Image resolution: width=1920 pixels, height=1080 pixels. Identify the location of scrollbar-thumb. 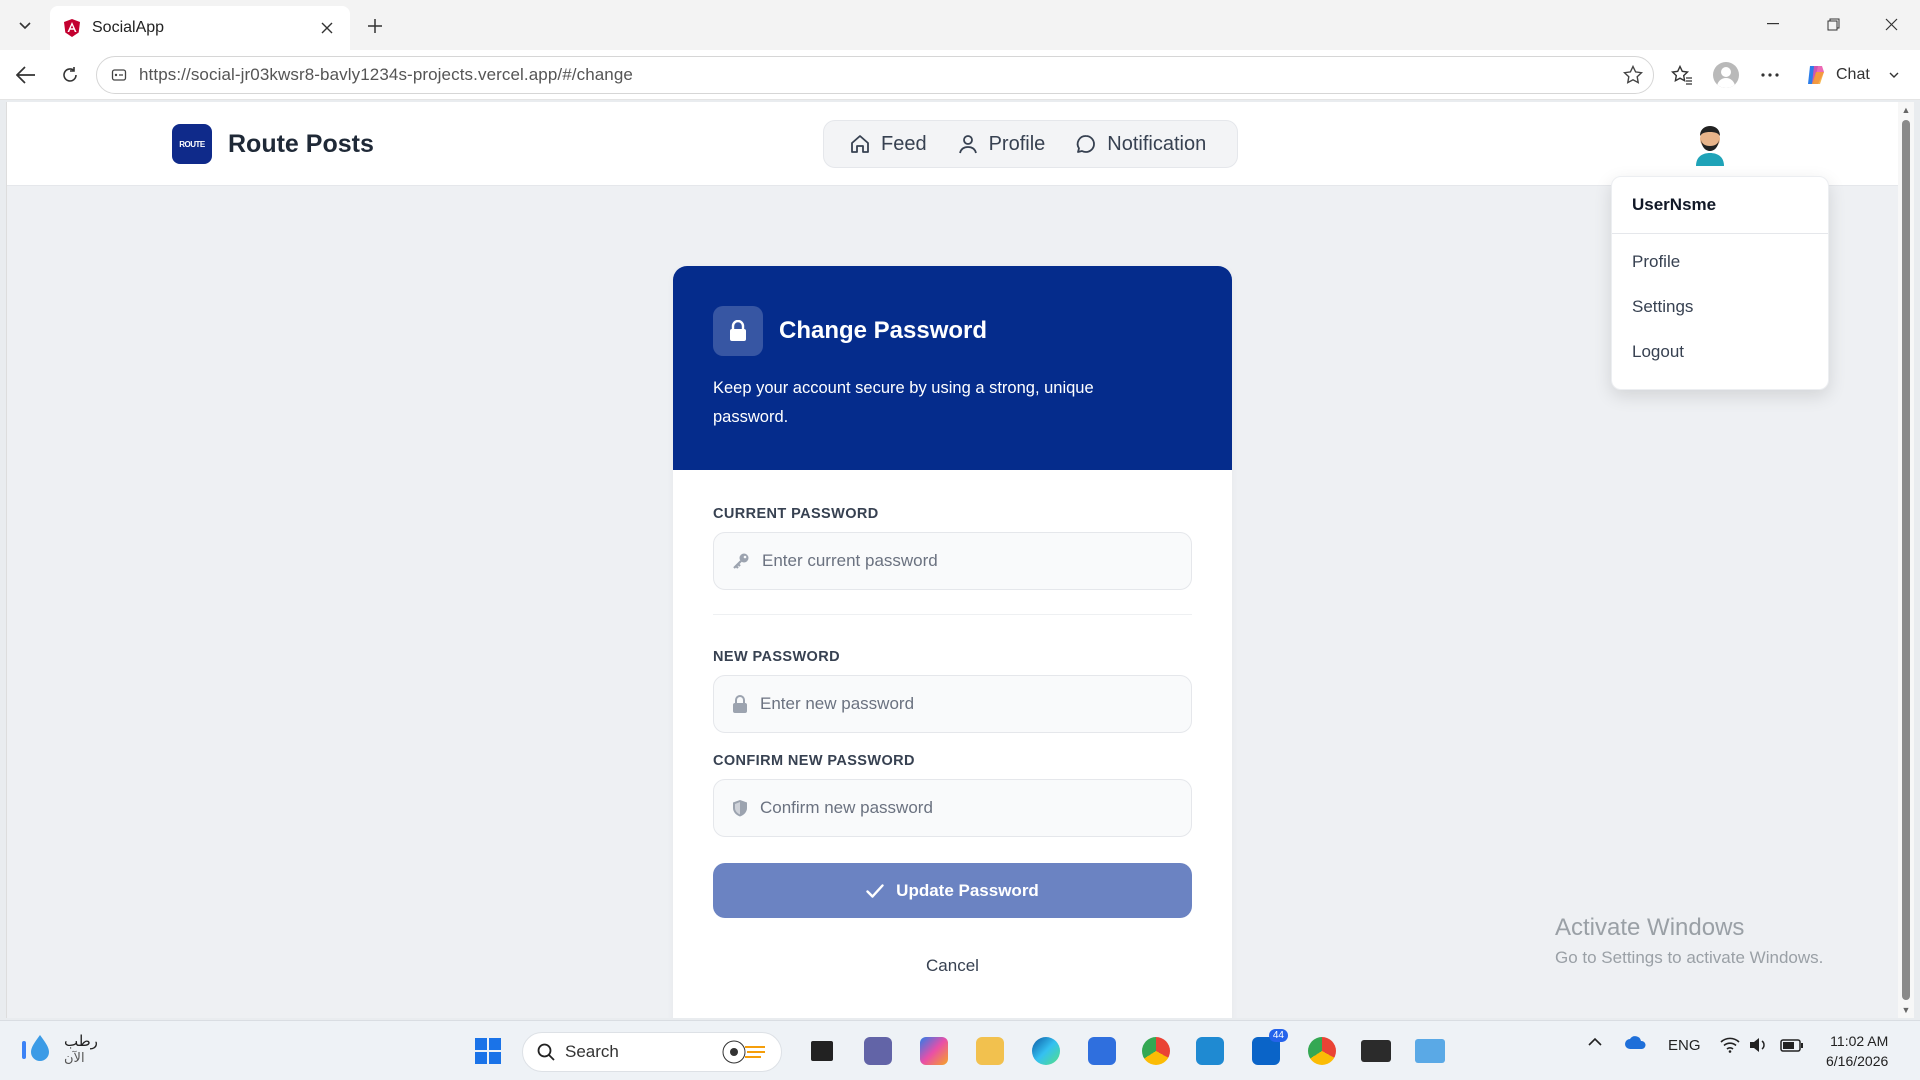
(1906, 560).